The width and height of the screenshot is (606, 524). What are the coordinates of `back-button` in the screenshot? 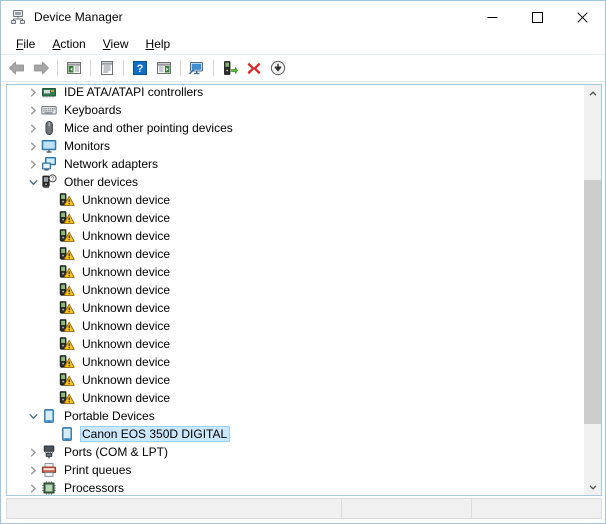 It's located at (17, 68).